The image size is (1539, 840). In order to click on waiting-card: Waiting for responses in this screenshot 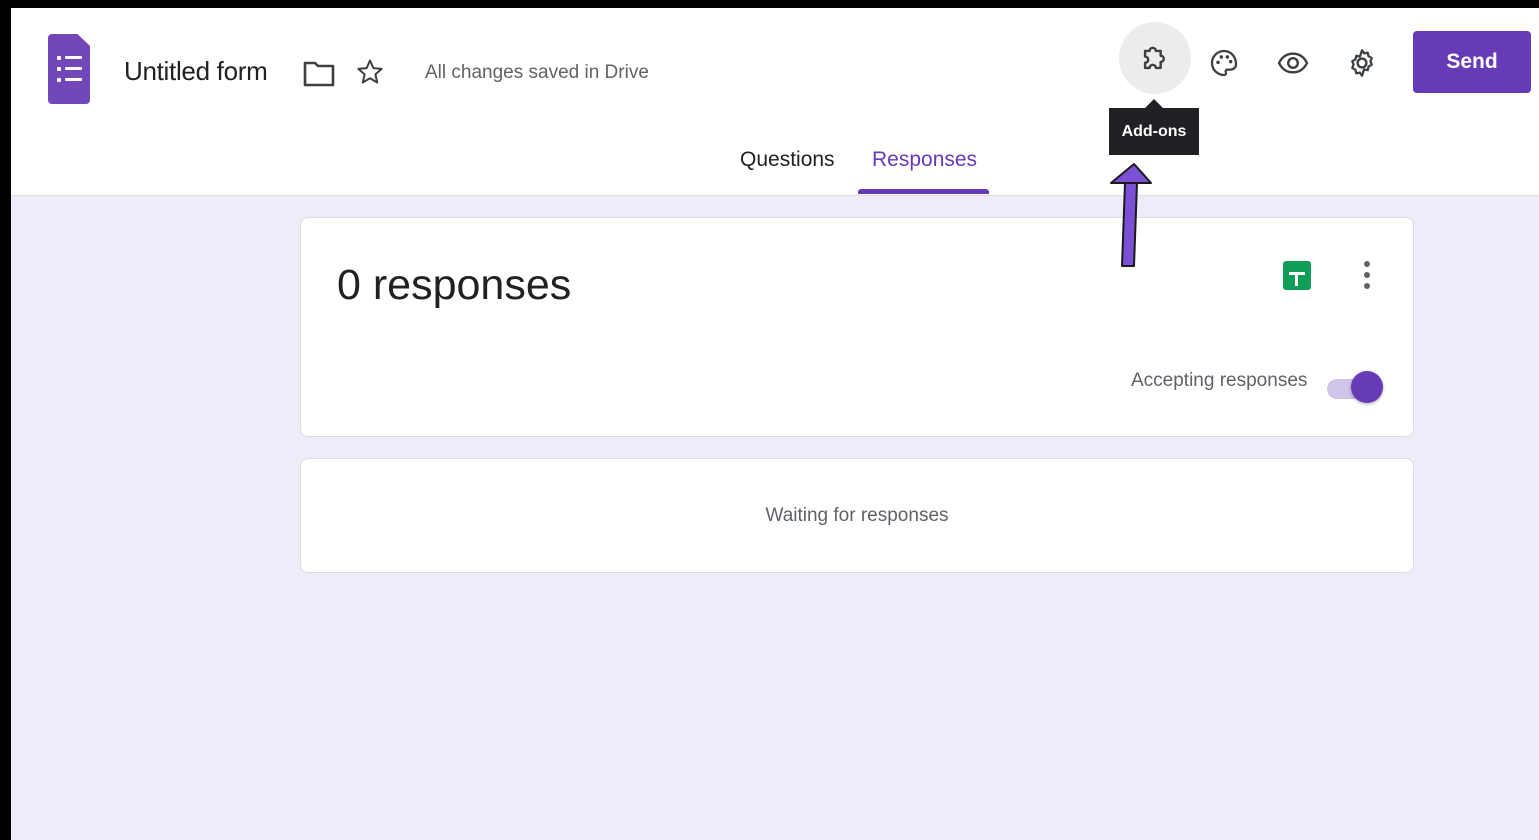, I will do `click(857, 515)`.